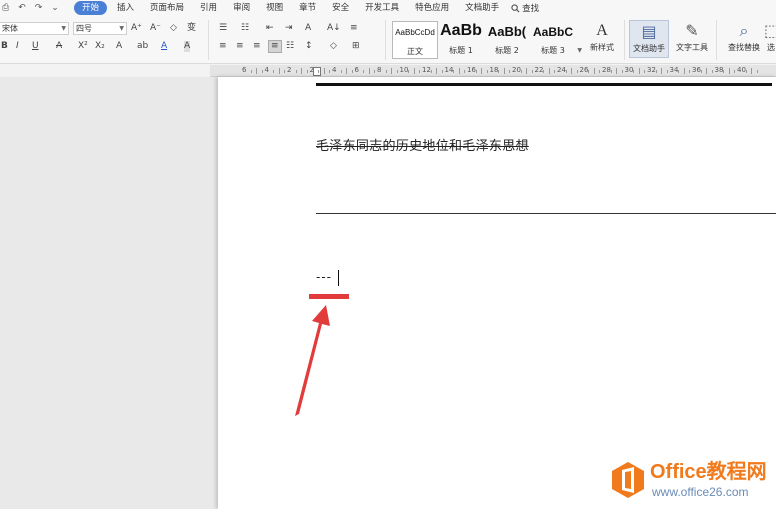 This screenshot has width=776, height=509. Describe the element at coordinates (317, 71) in the screenshot. I see `indent-marker` at that location.